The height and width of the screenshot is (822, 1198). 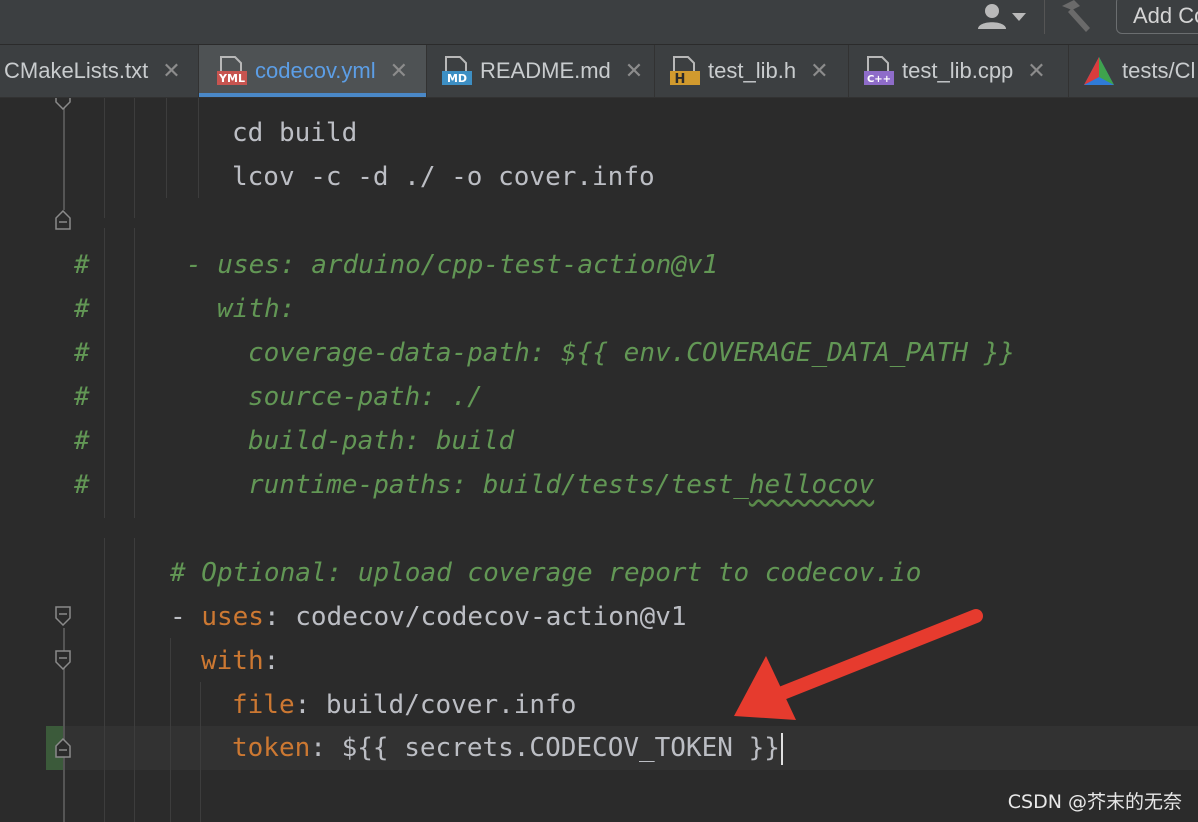 I want to click on tab-readme: MD README.md ✕, so click(x=541, y=71).